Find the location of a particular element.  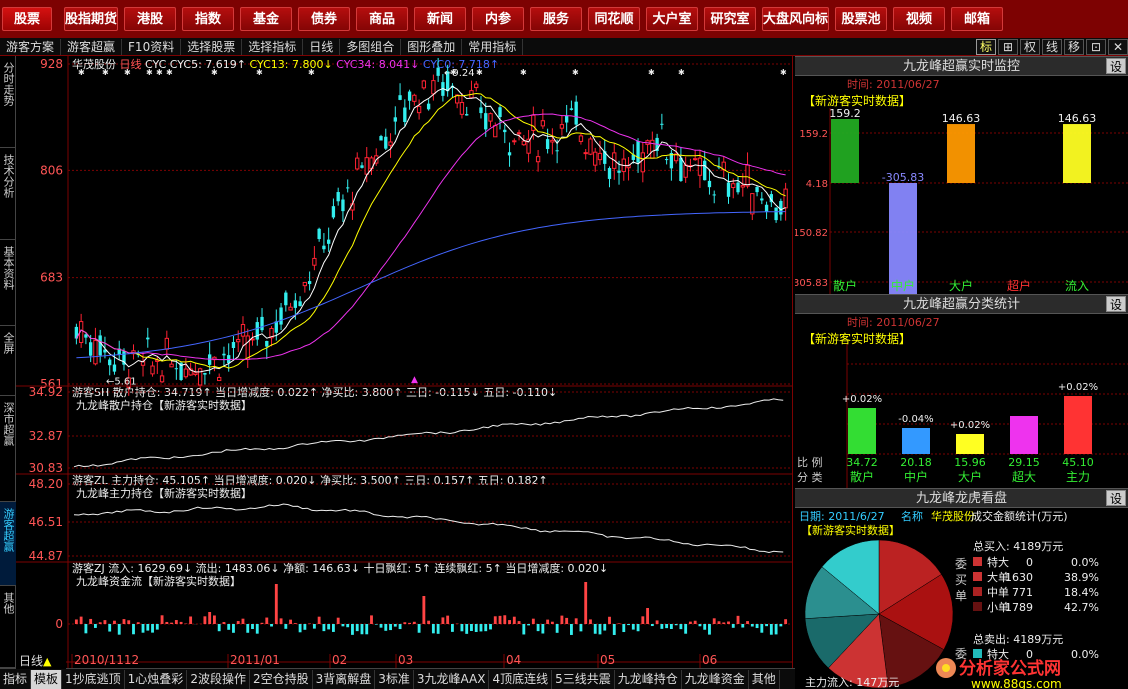

monitor-settings-button: 设 is located at coordinates (1116, 66).